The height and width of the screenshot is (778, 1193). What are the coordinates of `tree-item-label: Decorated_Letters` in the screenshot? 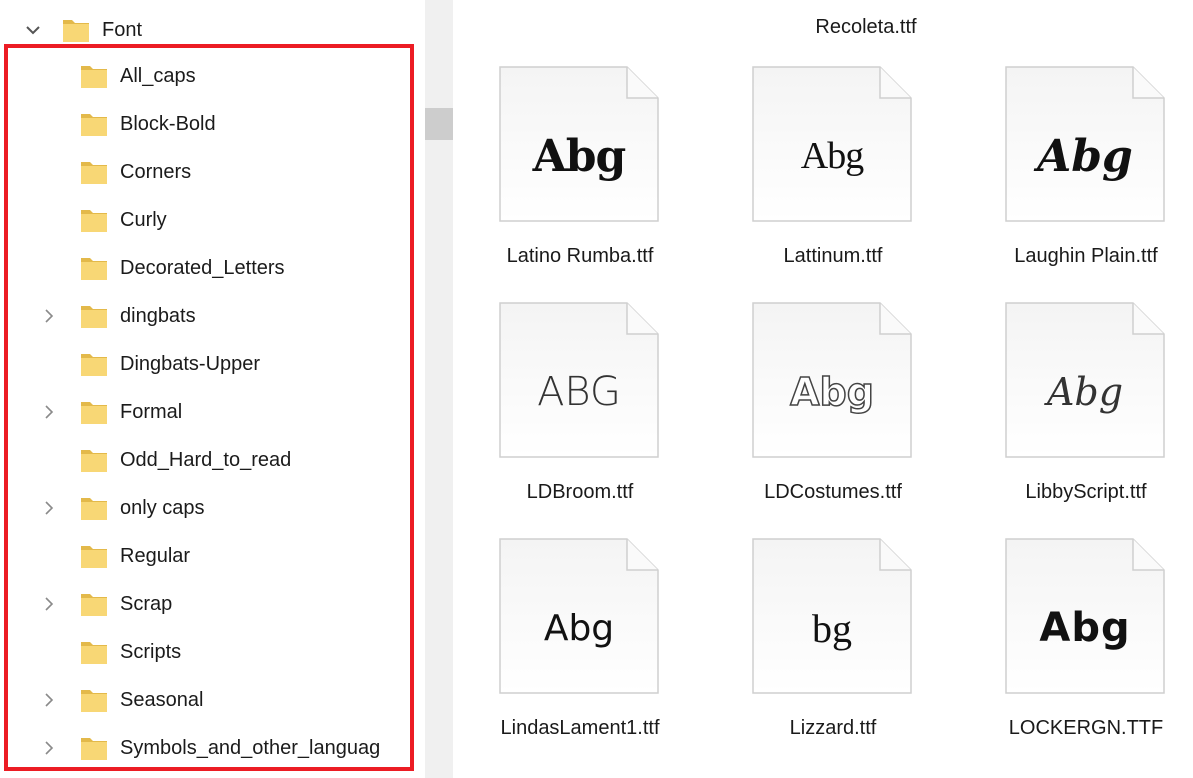 It's located at (202, 268).